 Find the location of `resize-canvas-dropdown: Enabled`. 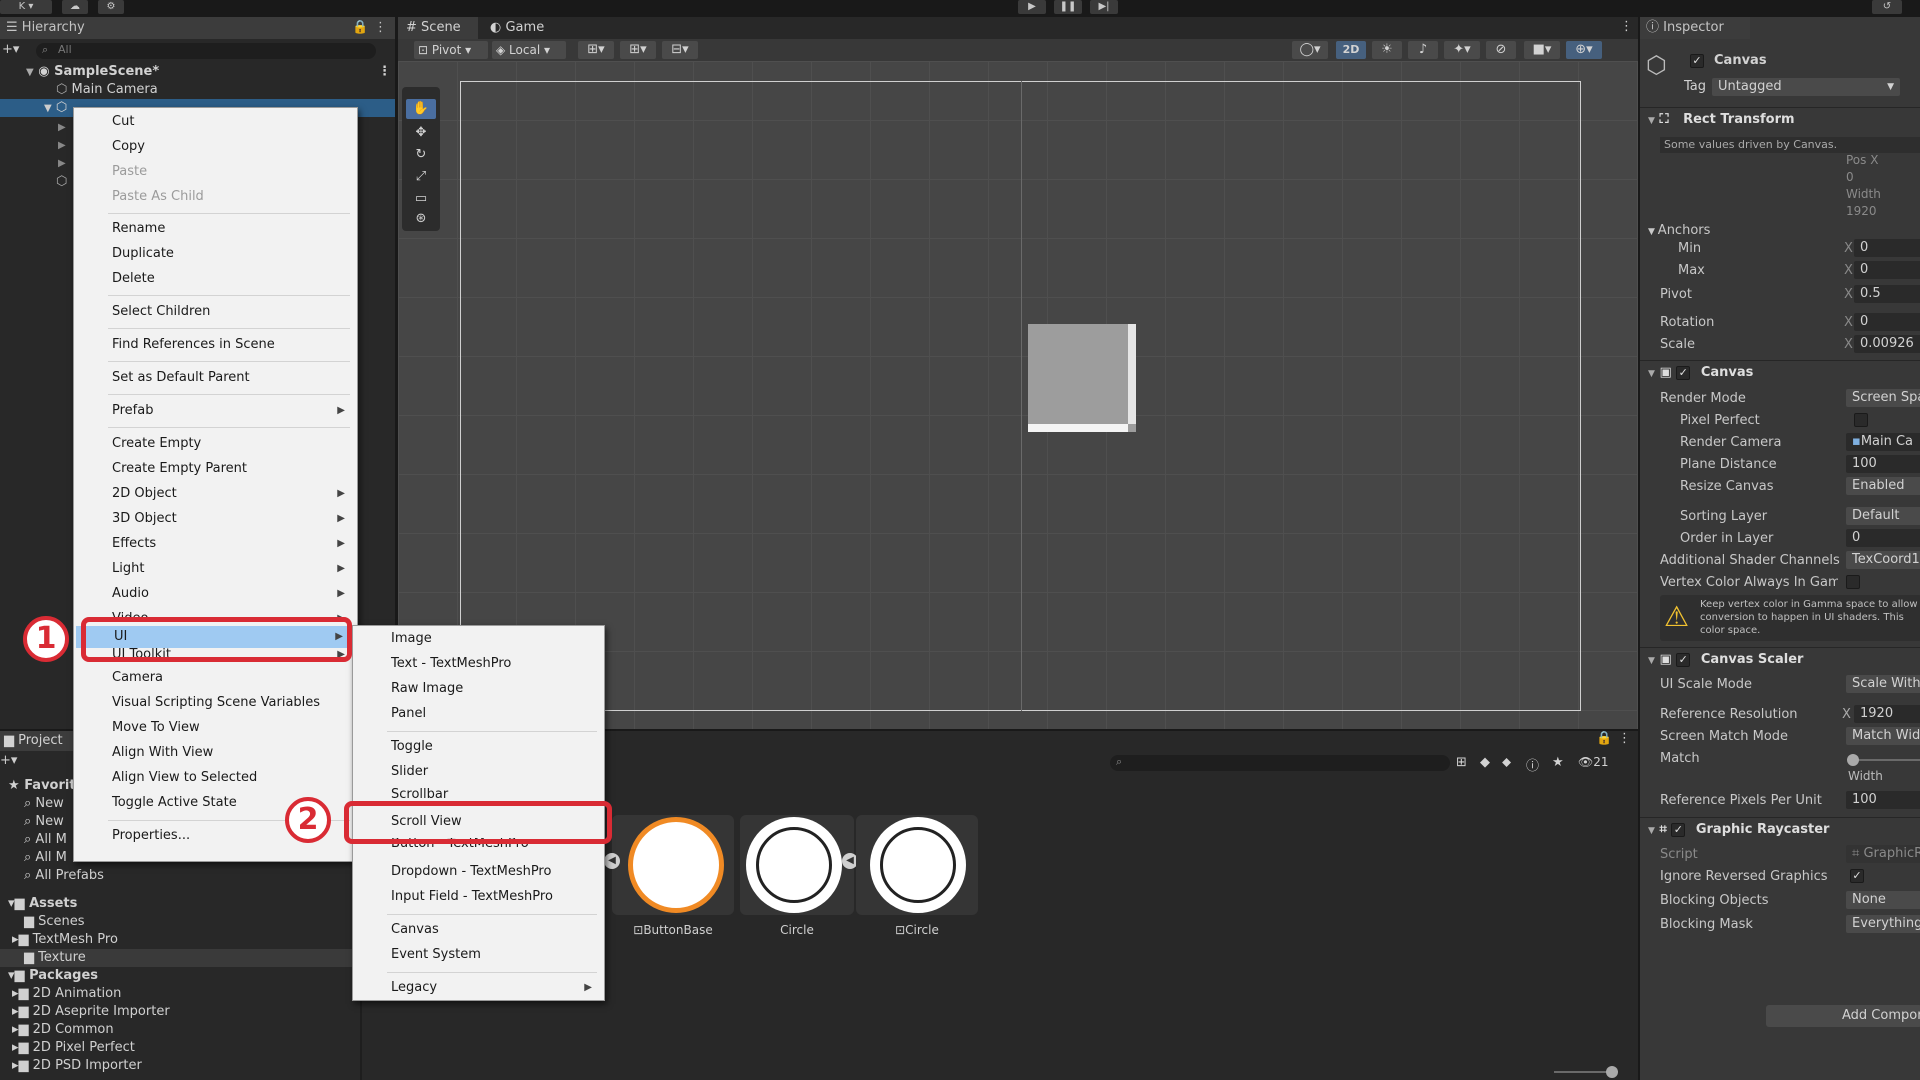

resize-canvas-dropdown: Enabled is located at coordinates (1883, 486).